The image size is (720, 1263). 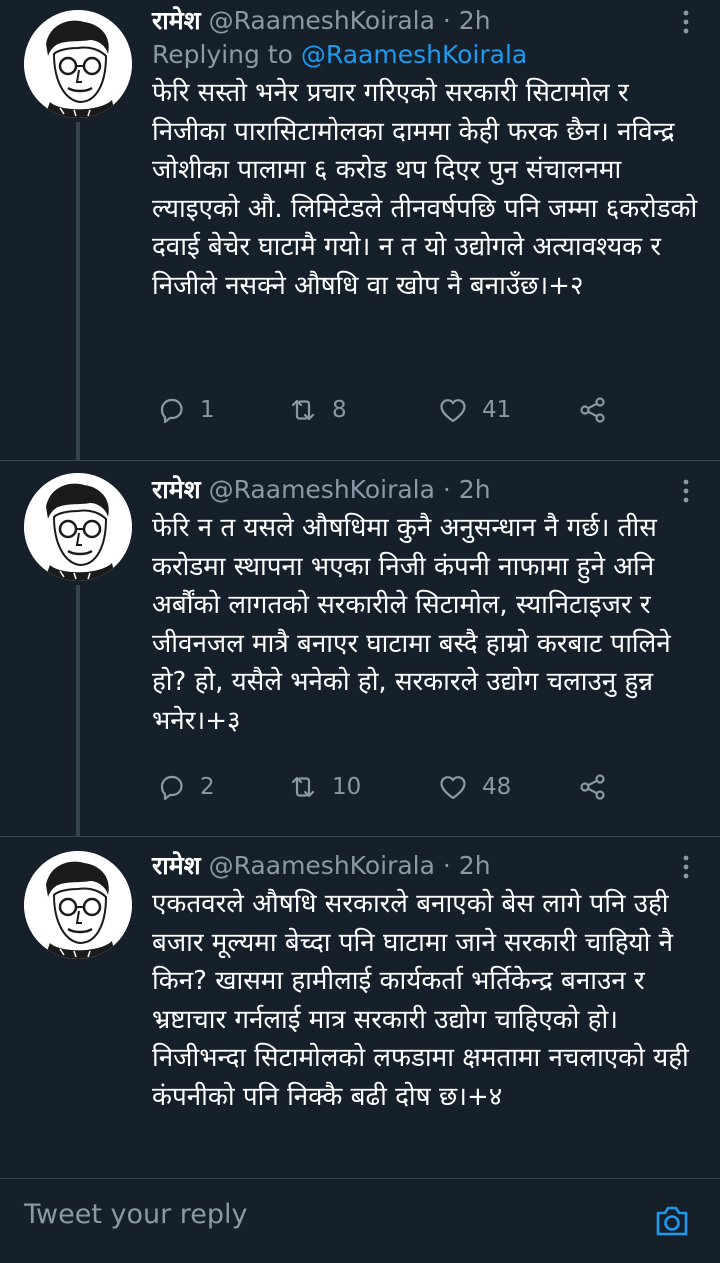 What do you see at coordinates (185, 410) in the screenshot?
I see `reply-button: 1` at bounding box center [185, 410].